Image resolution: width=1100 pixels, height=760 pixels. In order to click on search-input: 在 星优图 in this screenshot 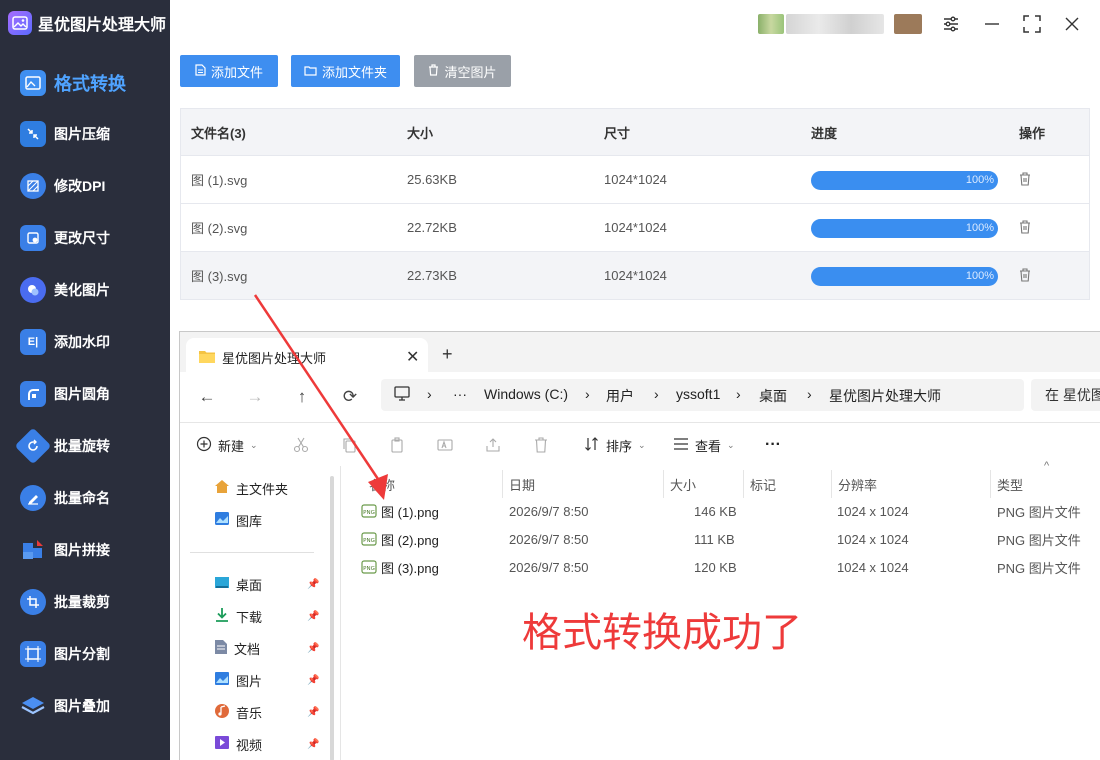, I will do `click(1065, 395)`.